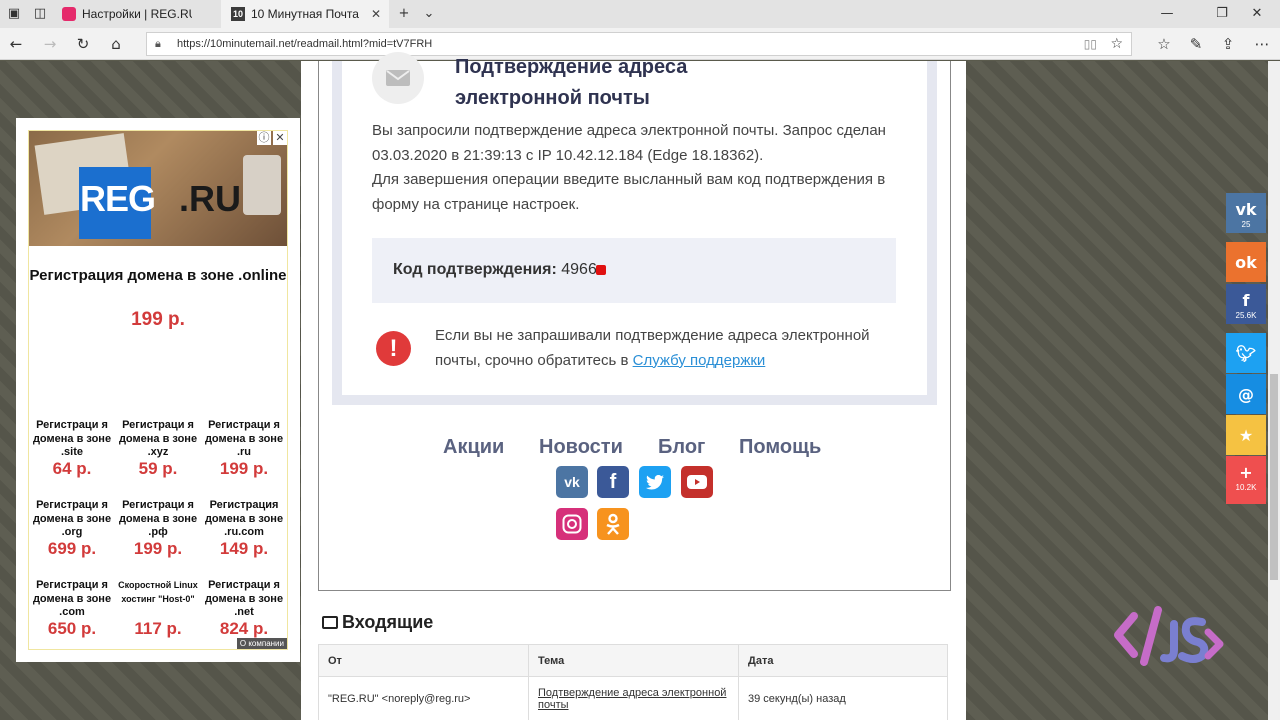 The height and width of the screenshot is (720, 1280). I want to click on ad-offer-title: Регистрация домена в зоне .ru.com, so click(244, 518).